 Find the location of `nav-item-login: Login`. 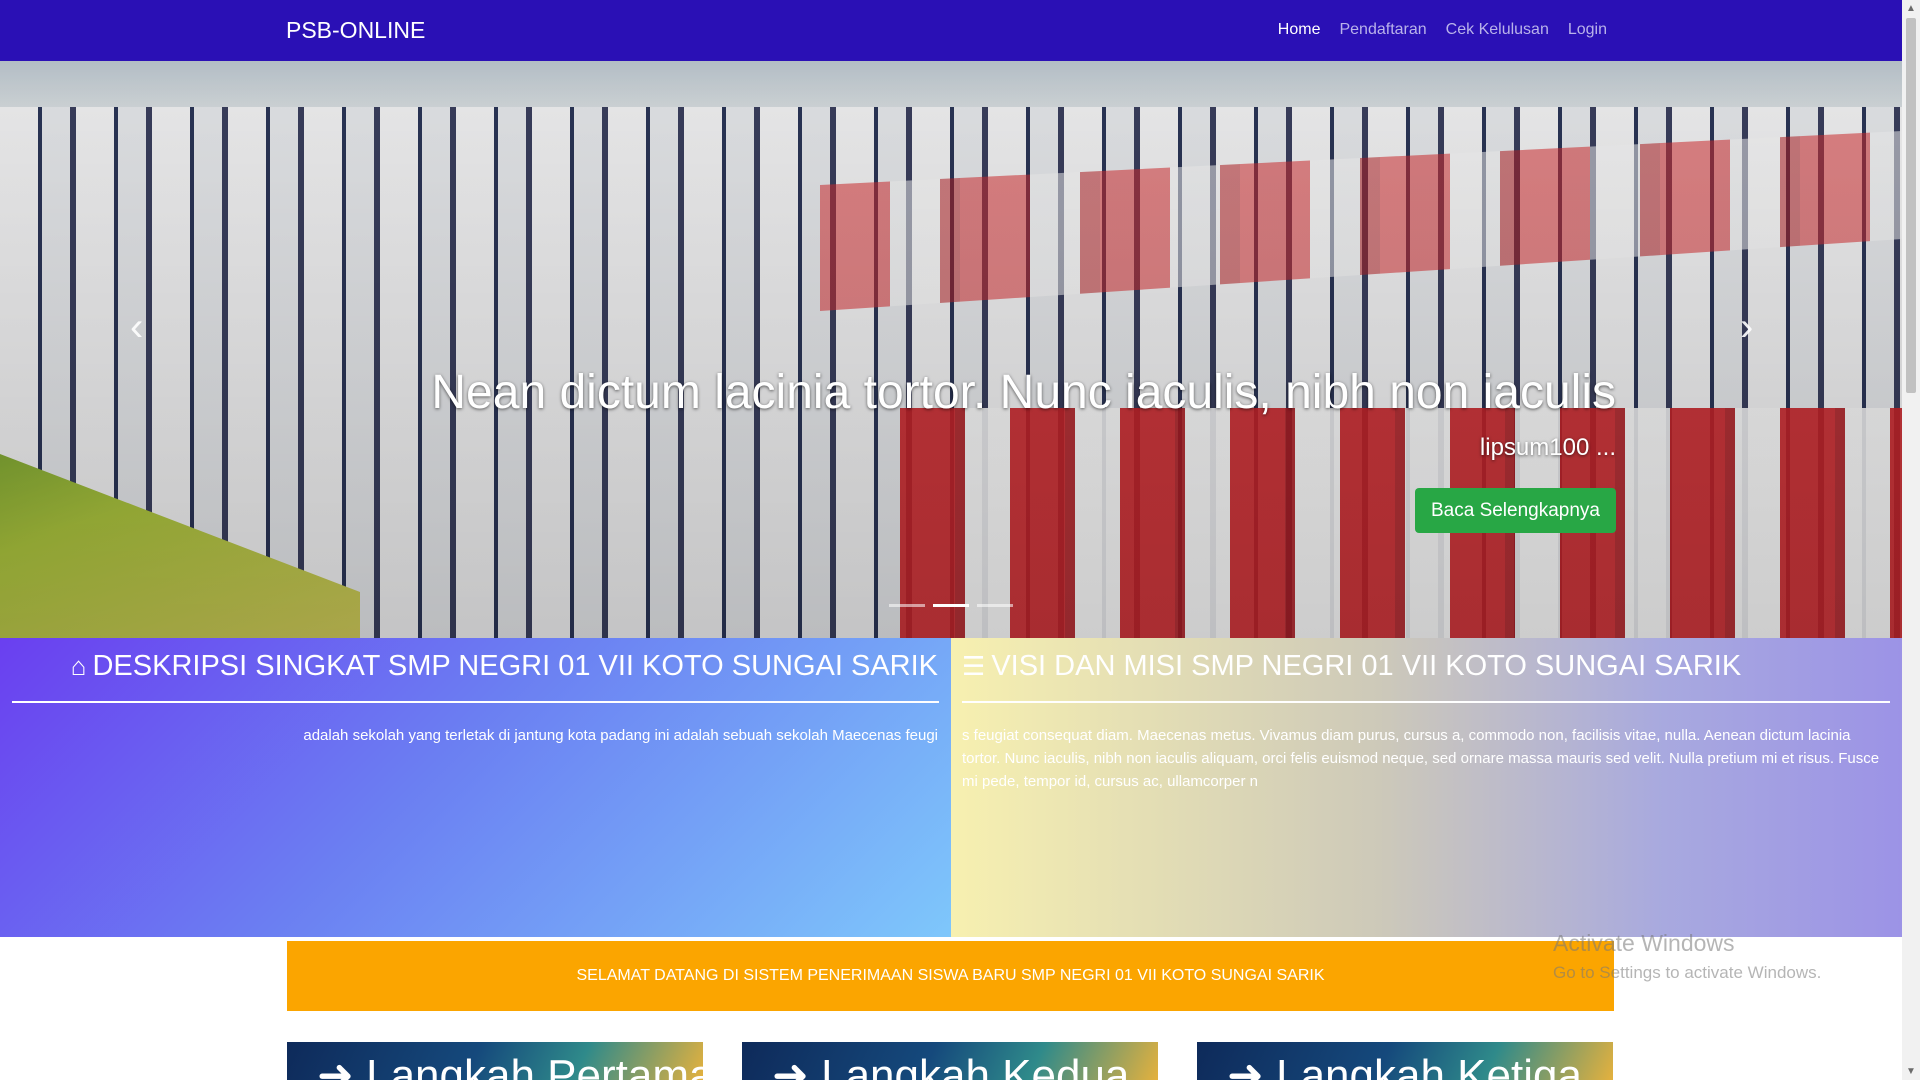

nav-item-login: Login is located at coordinates (1587, 30).